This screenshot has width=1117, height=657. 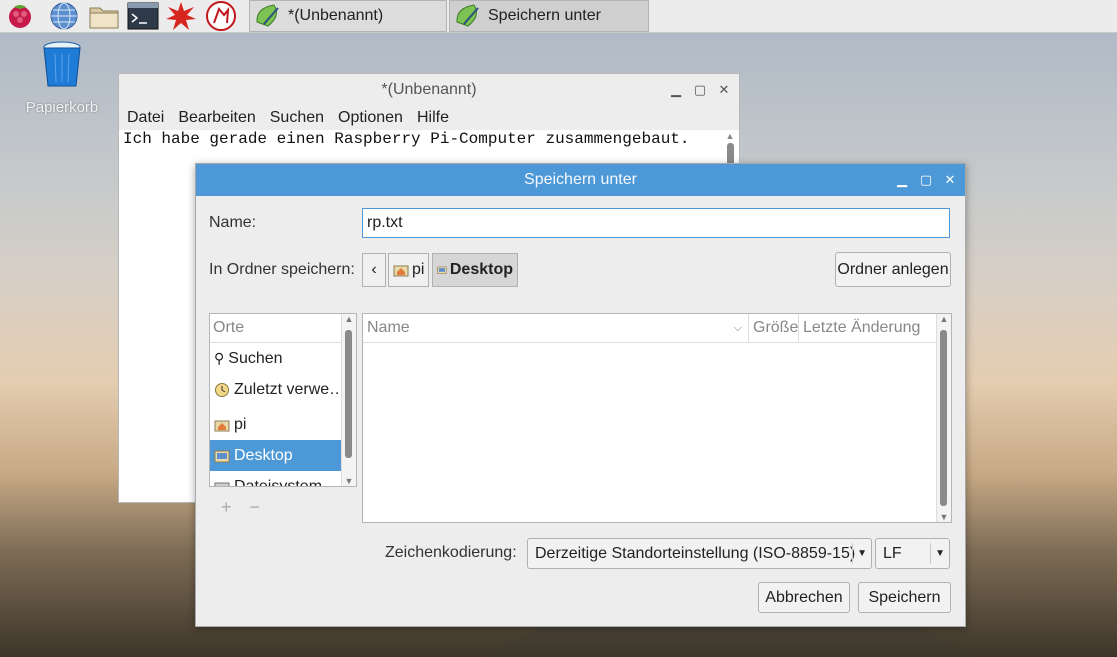 I want to click on chevron-down-icon: ⌵, so click(x=737, y=327).